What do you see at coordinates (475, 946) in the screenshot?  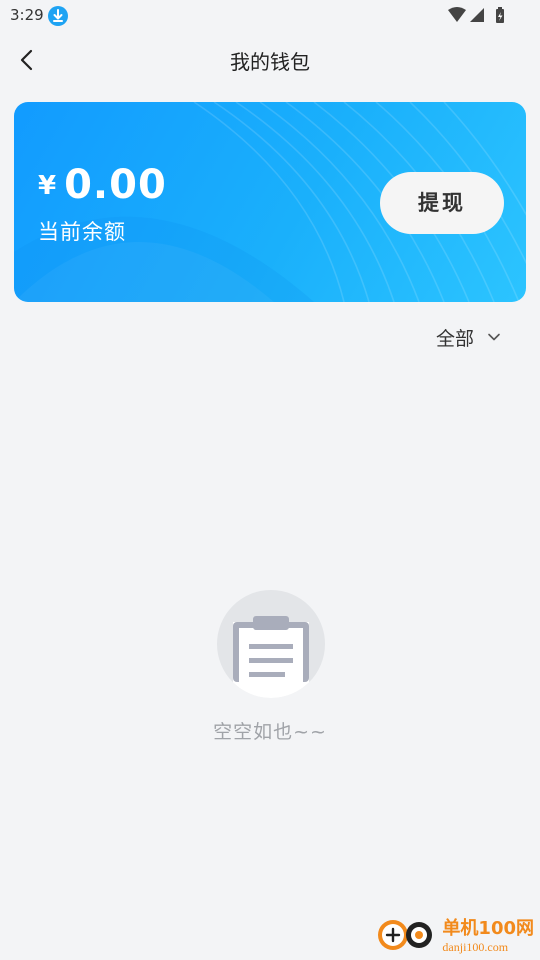 I see `watermark-url: danji100.com` at bounding box center [475, 946].